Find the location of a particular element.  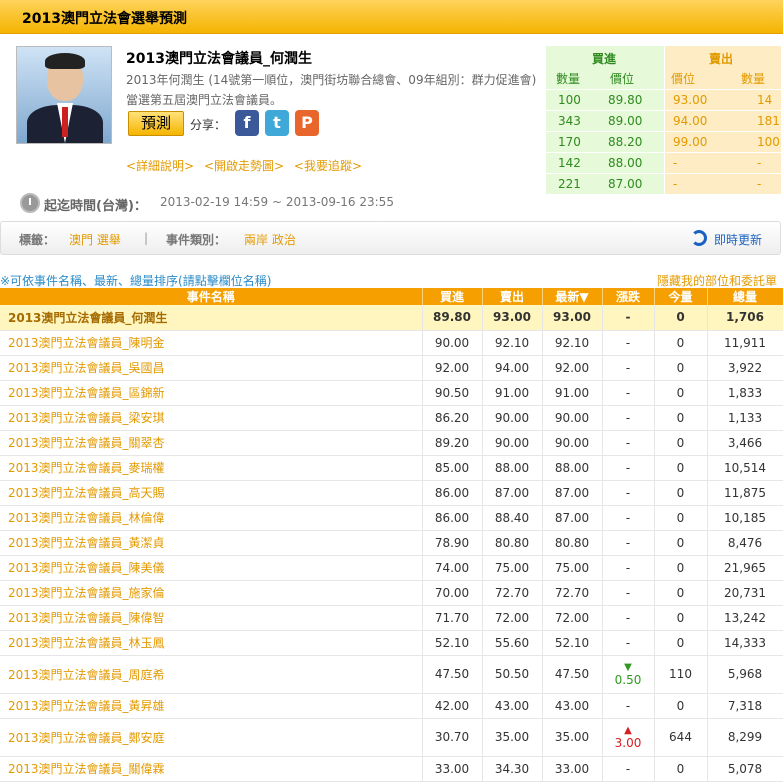

event-name-cell: 2013澳門立法會議員_陳明金 is located at coordinates (211, 343).